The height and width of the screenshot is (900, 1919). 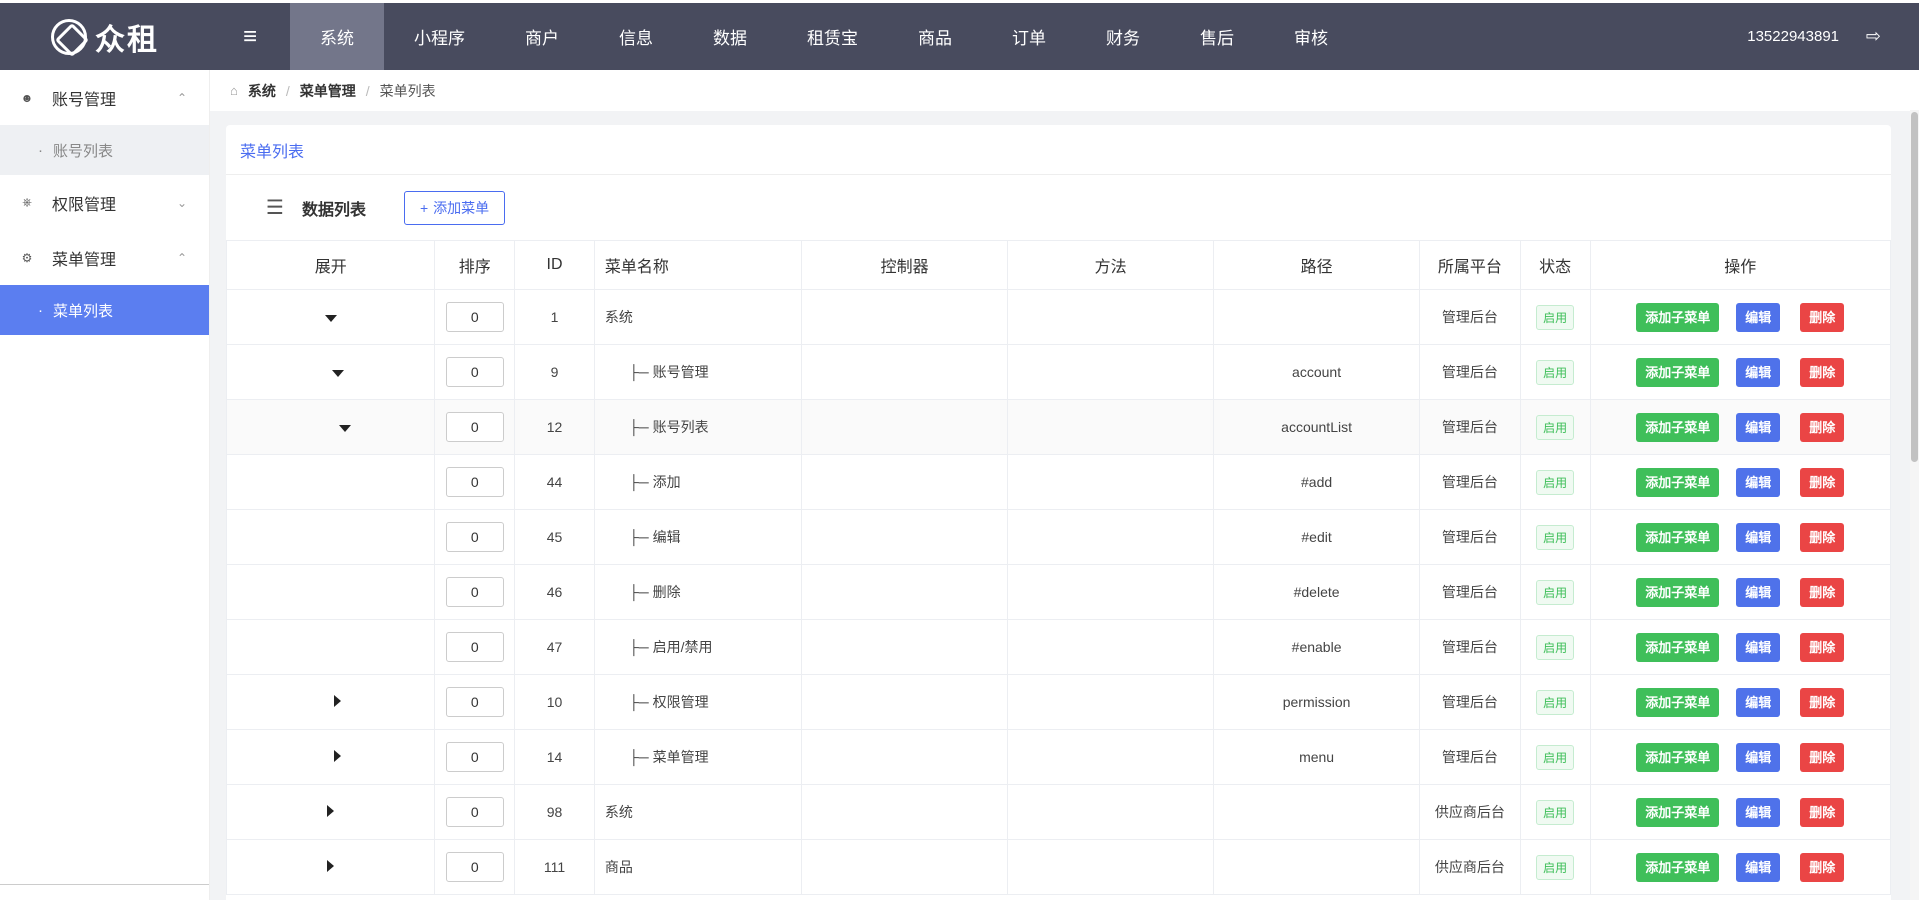 What do you see at coordinates (1217, 36) in the screenshot?
I see `top-nav-item: 售后` at bounding box center [1217, 36].